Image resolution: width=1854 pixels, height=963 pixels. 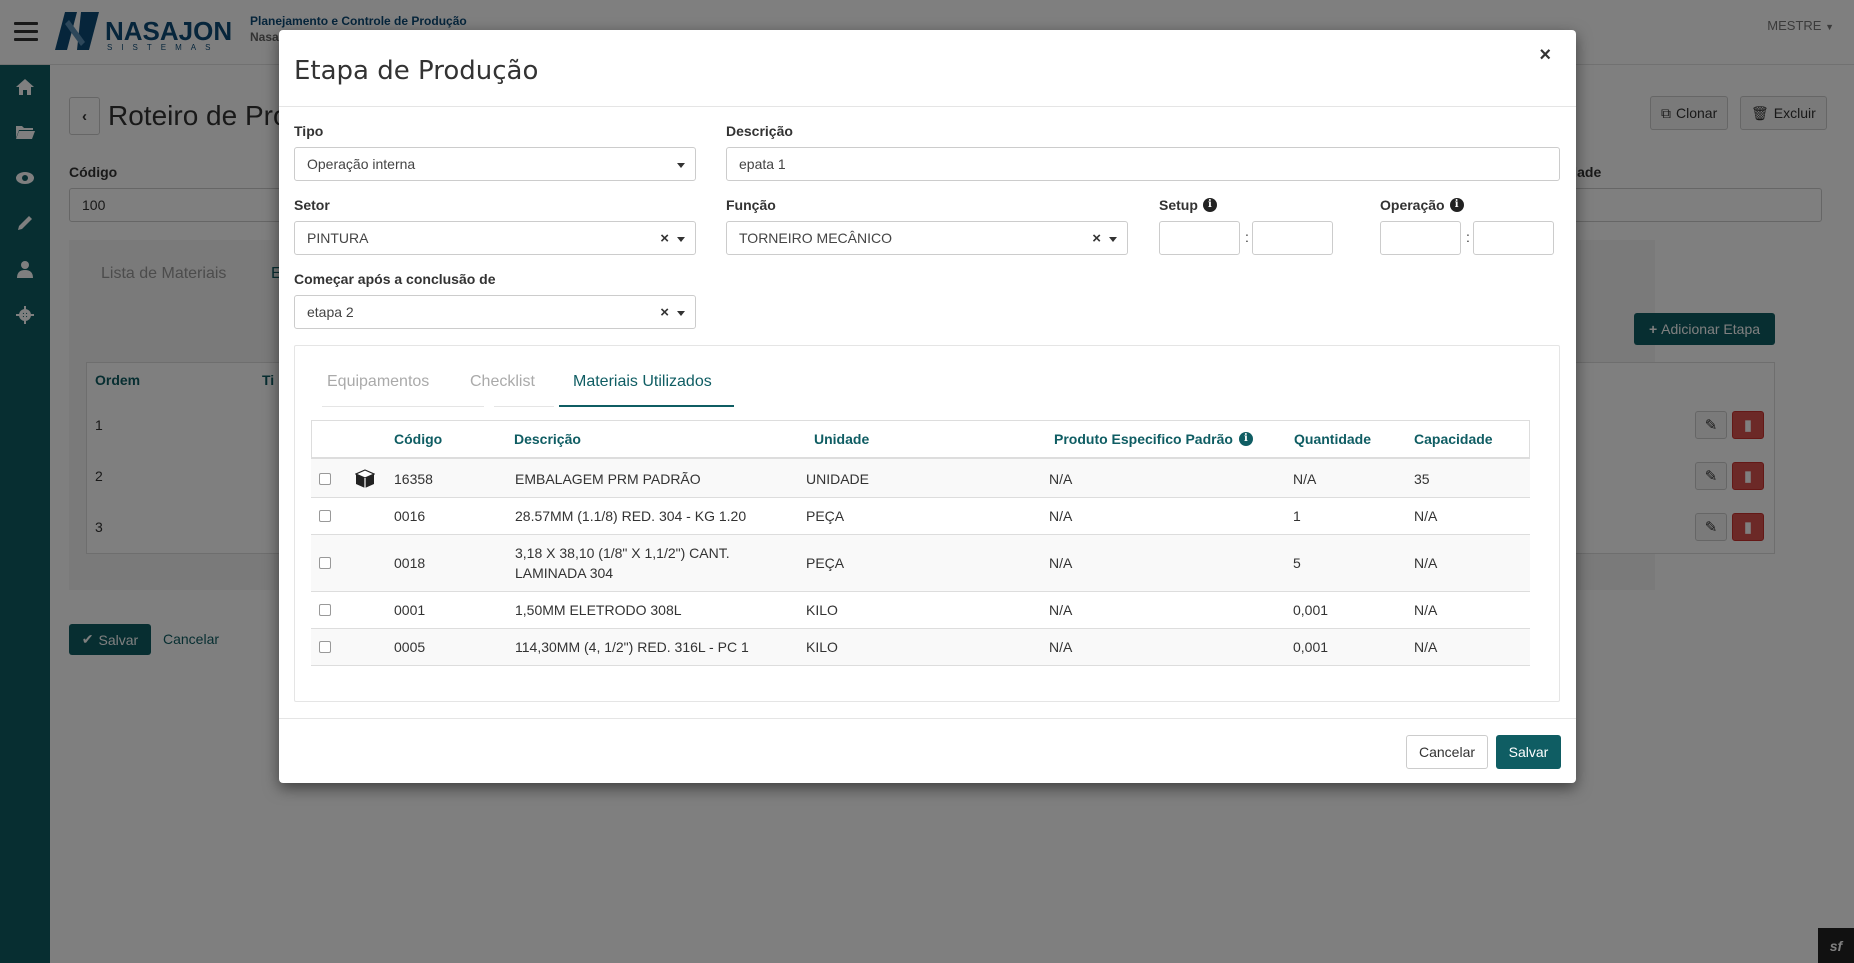 What do you see at coordinates (646, 406) in the screenshot?
I see `active-tab-indicator` at bounding box center [646, 406].